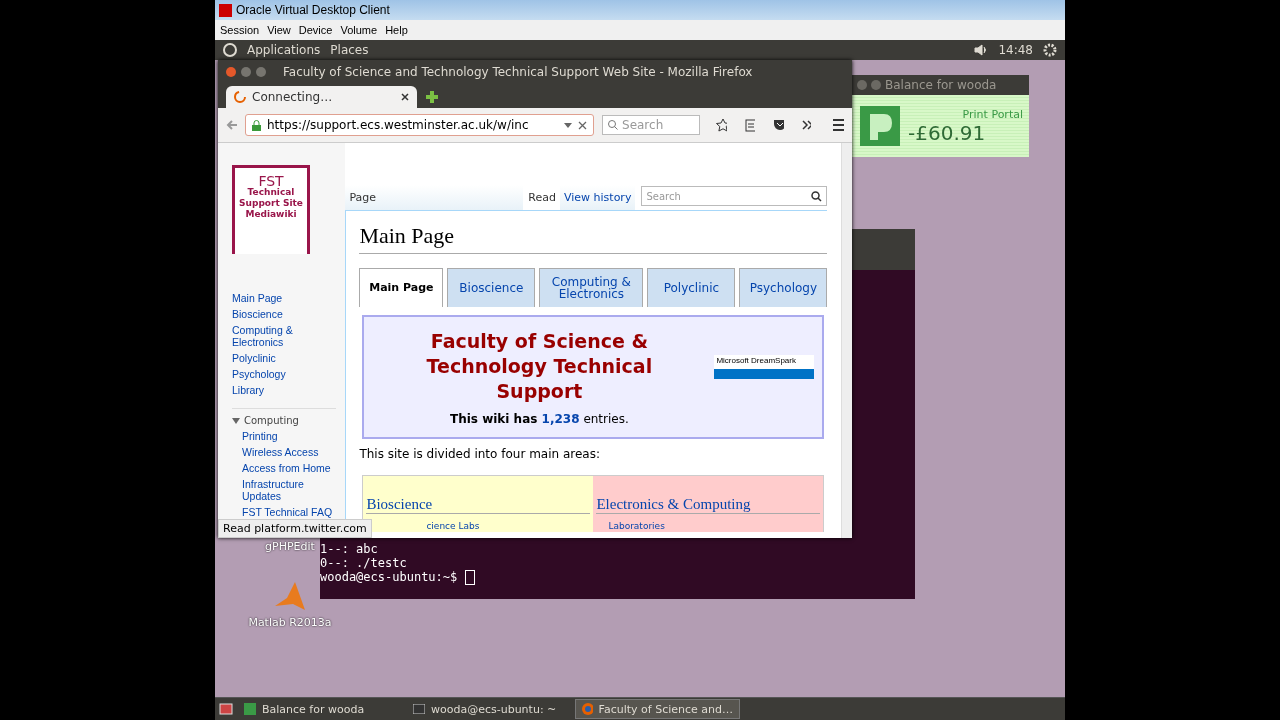 The height and width of the screenshot is (720, 1280). Describe the element at coordinates (236, 420) in the screenshot. I see `triangle-icon` at that location.